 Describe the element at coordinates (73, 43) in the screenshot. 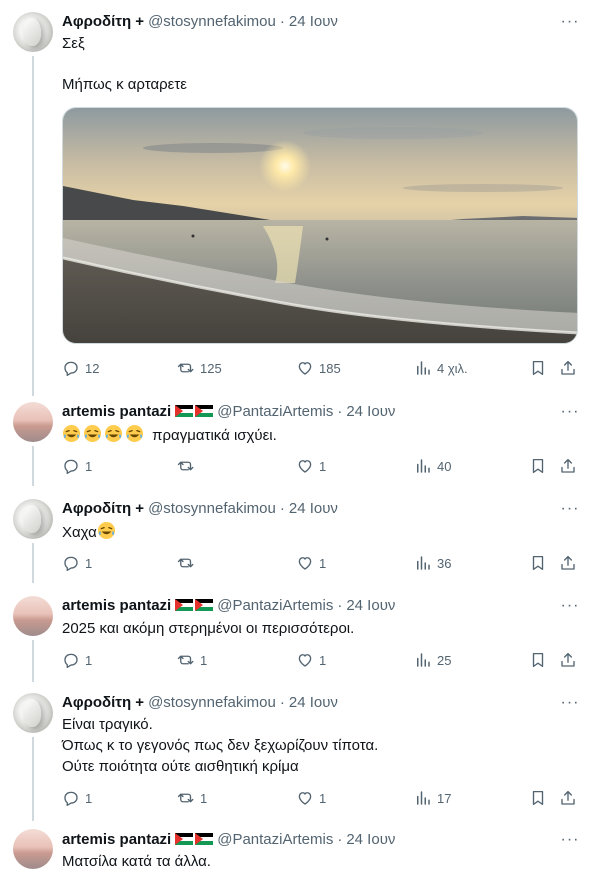

I see `tweet-text-line: Σεξ` at that location.